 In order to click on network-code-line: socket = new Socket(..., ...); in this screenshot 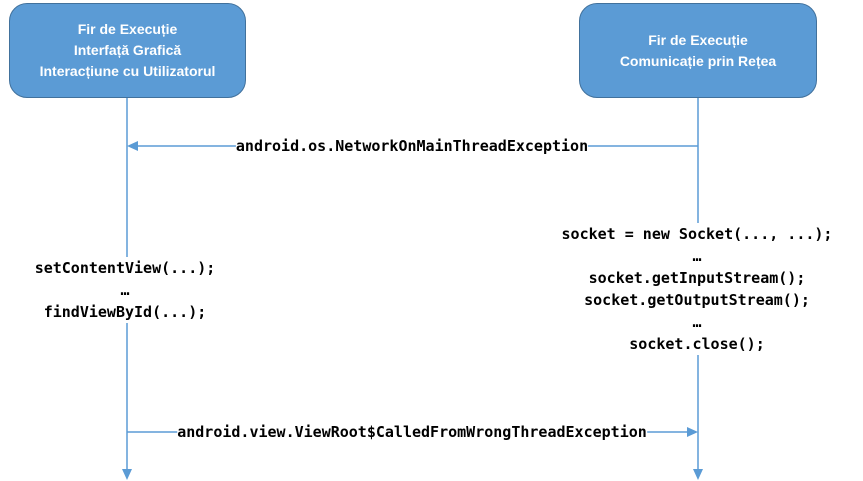, I will do `click(697, 234)`.